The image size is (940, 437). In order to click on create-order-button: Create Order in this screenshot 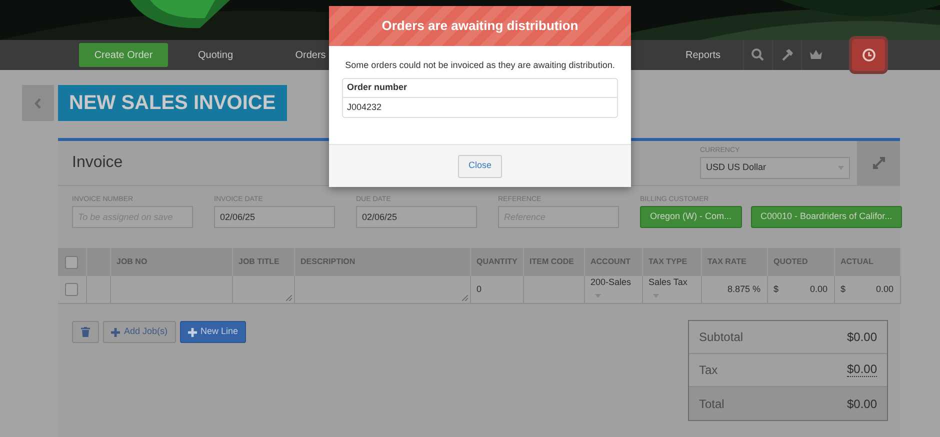, I will do `click(123, 55)`.